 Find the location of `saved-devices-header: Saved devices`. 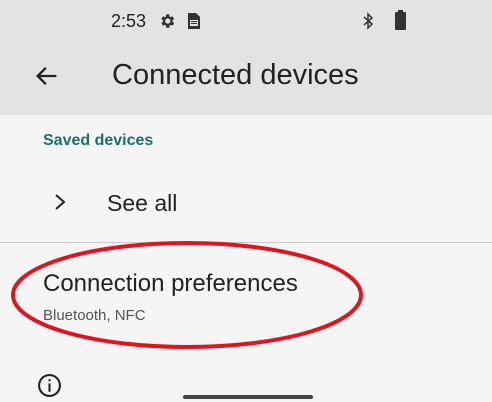

saved-devices-header: Saved devices is located at coordinates (98, 140).